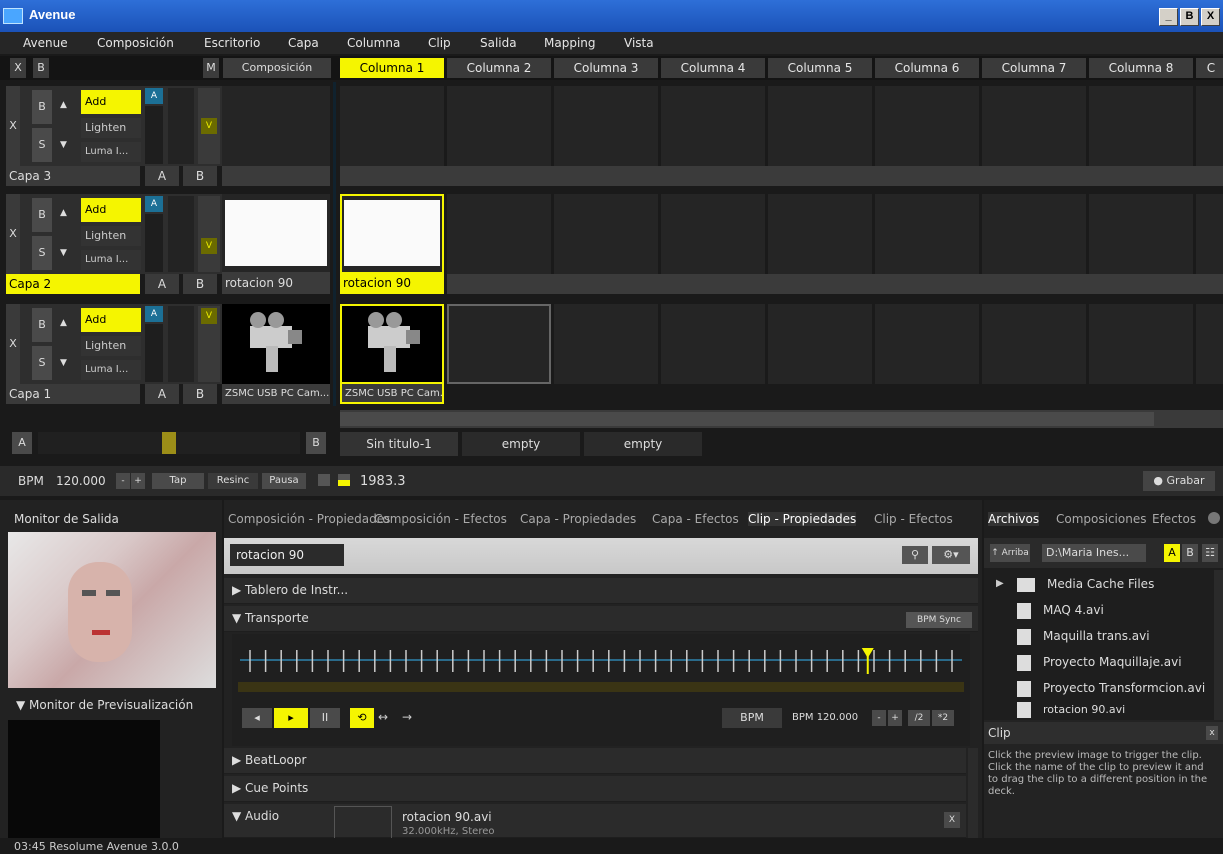  Describe the element at coordinates (820, 68) in the screenshot. I see `column-5-header: Columna 5` at that location.